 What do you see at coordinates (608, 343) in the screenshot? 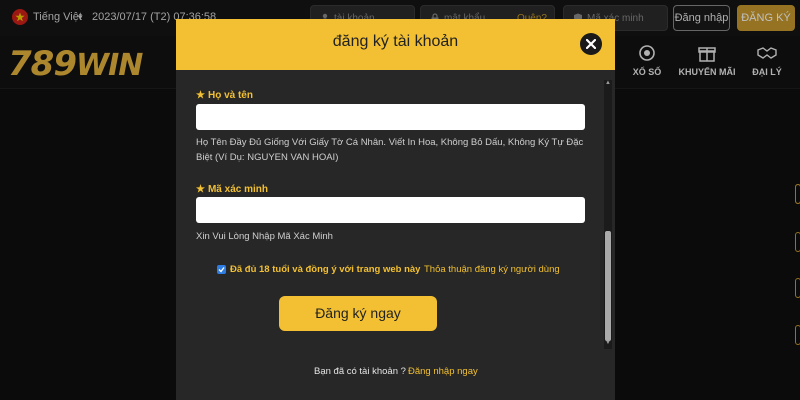
I see `scroll-down-arrow-icon: ▼` at bounding box center [608, 343].